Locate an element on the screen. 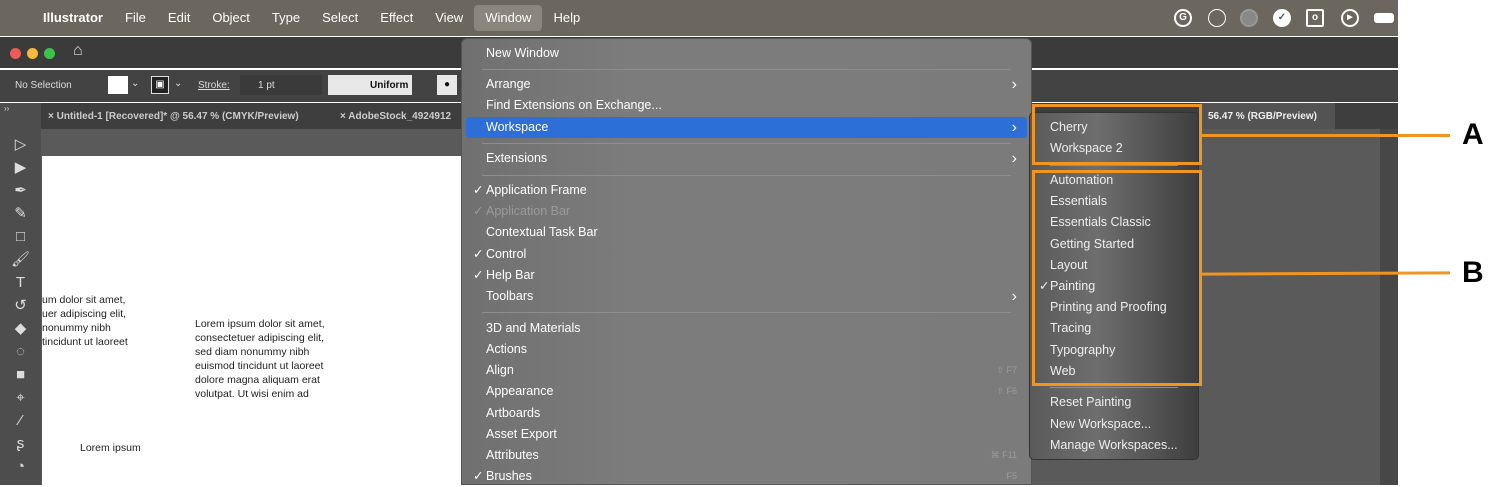 The height and width of the screenshot is (487, 1500). menu-item-application-frame: ✓ Application Frame is located at coordinates (746, 190).